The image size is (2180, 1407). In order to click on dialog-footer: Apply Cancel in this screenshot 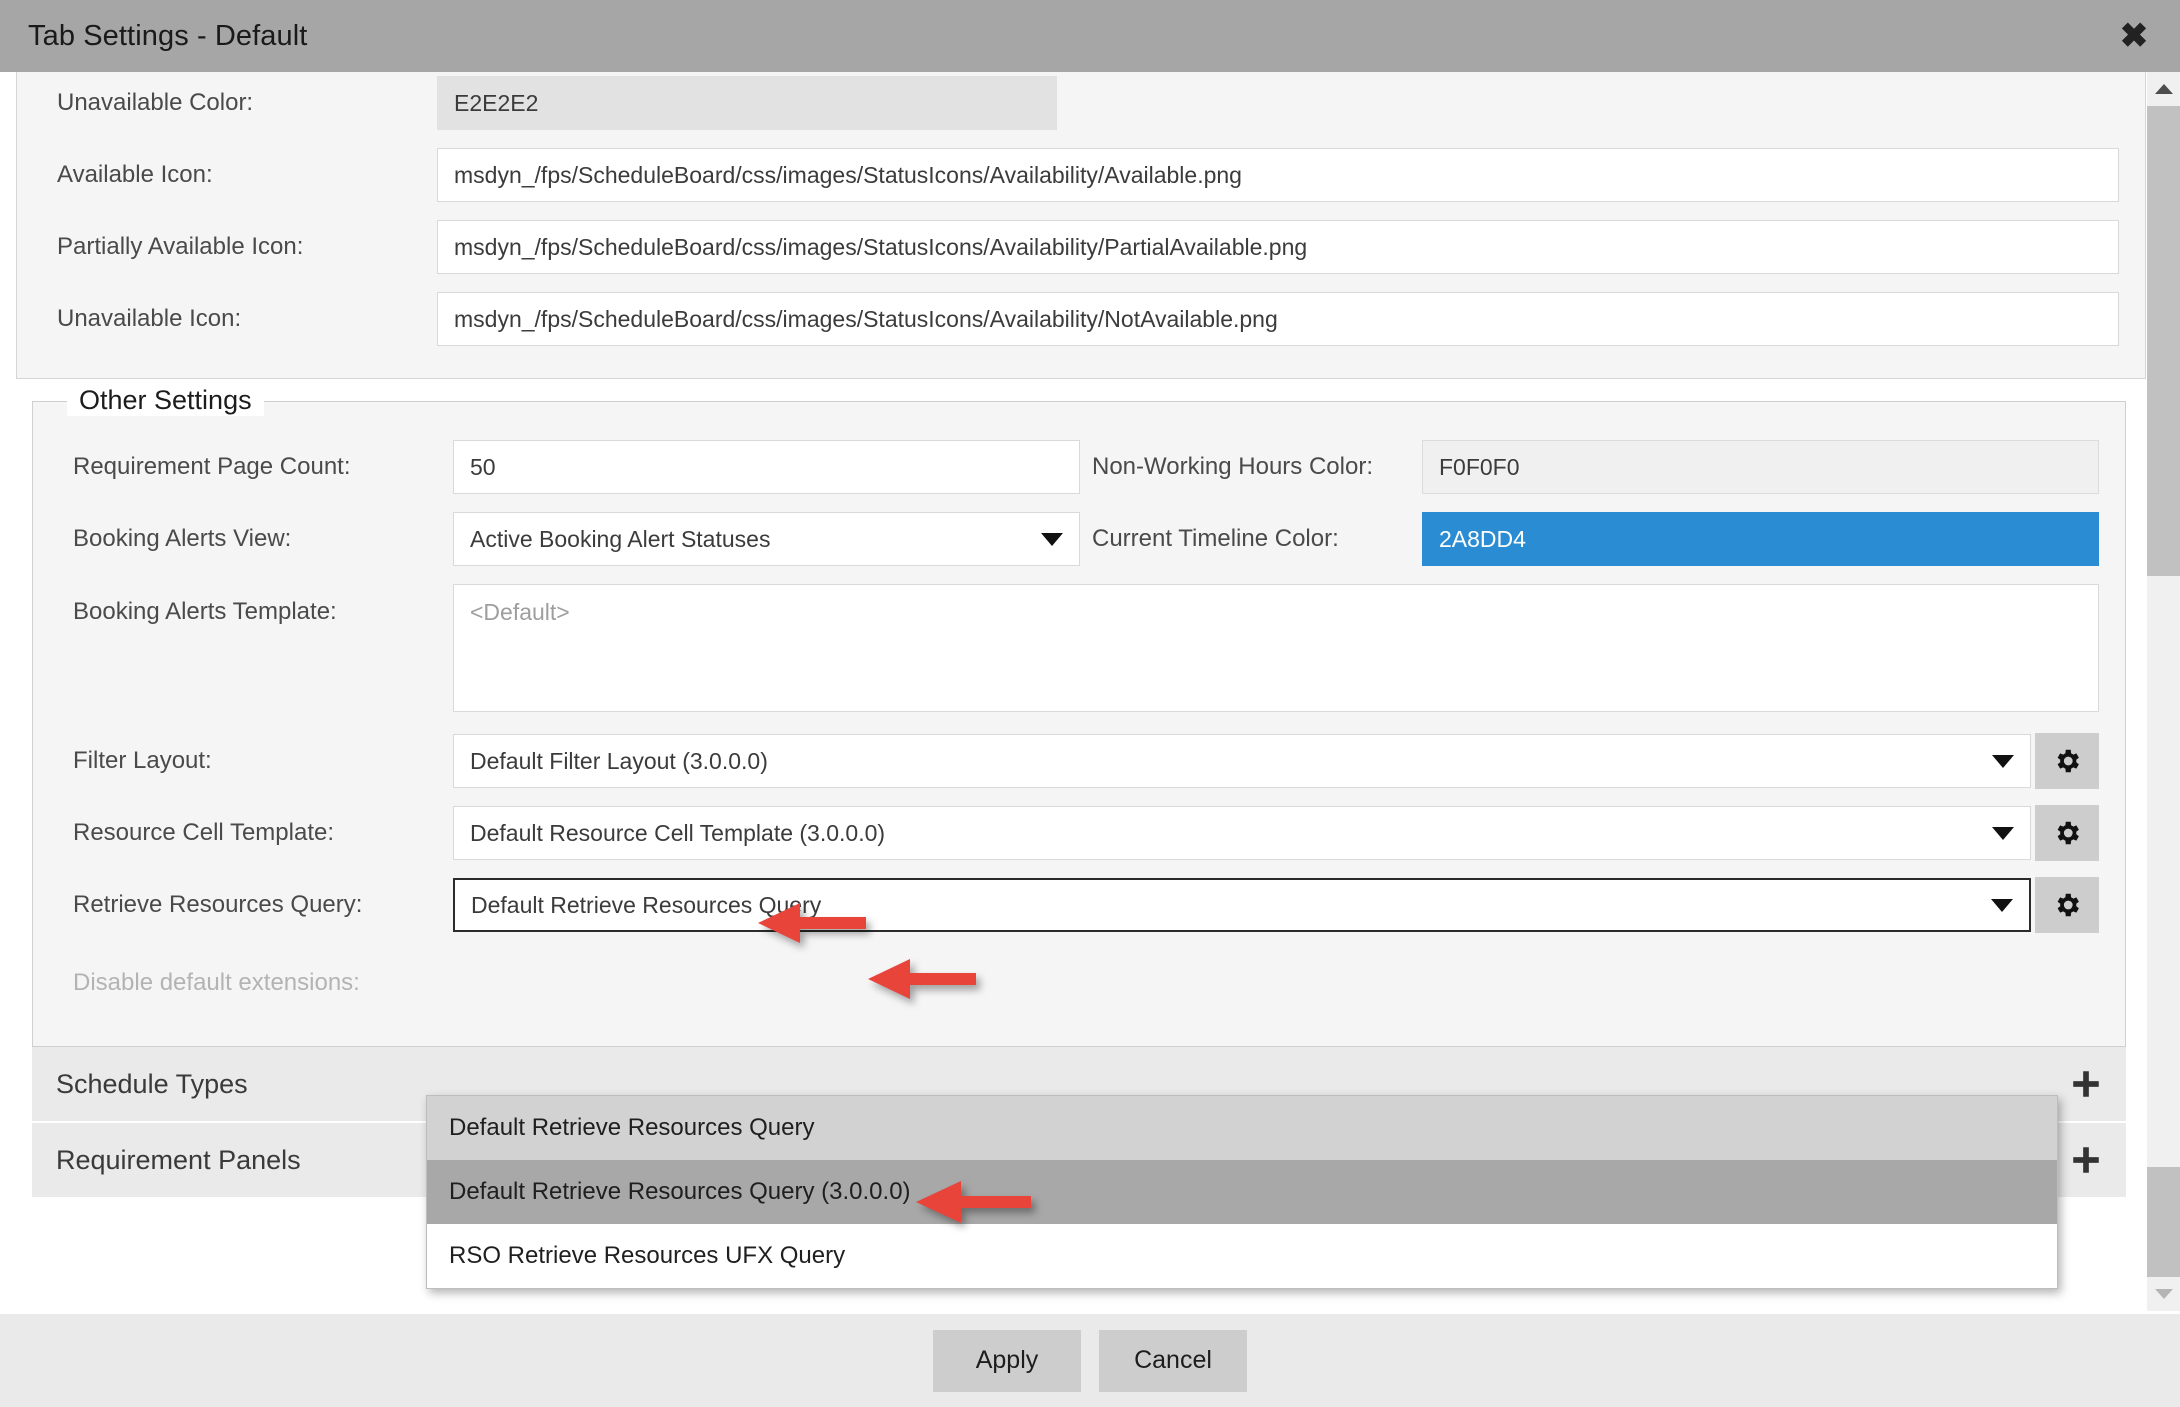, I will do `click(1090, 1359)`.